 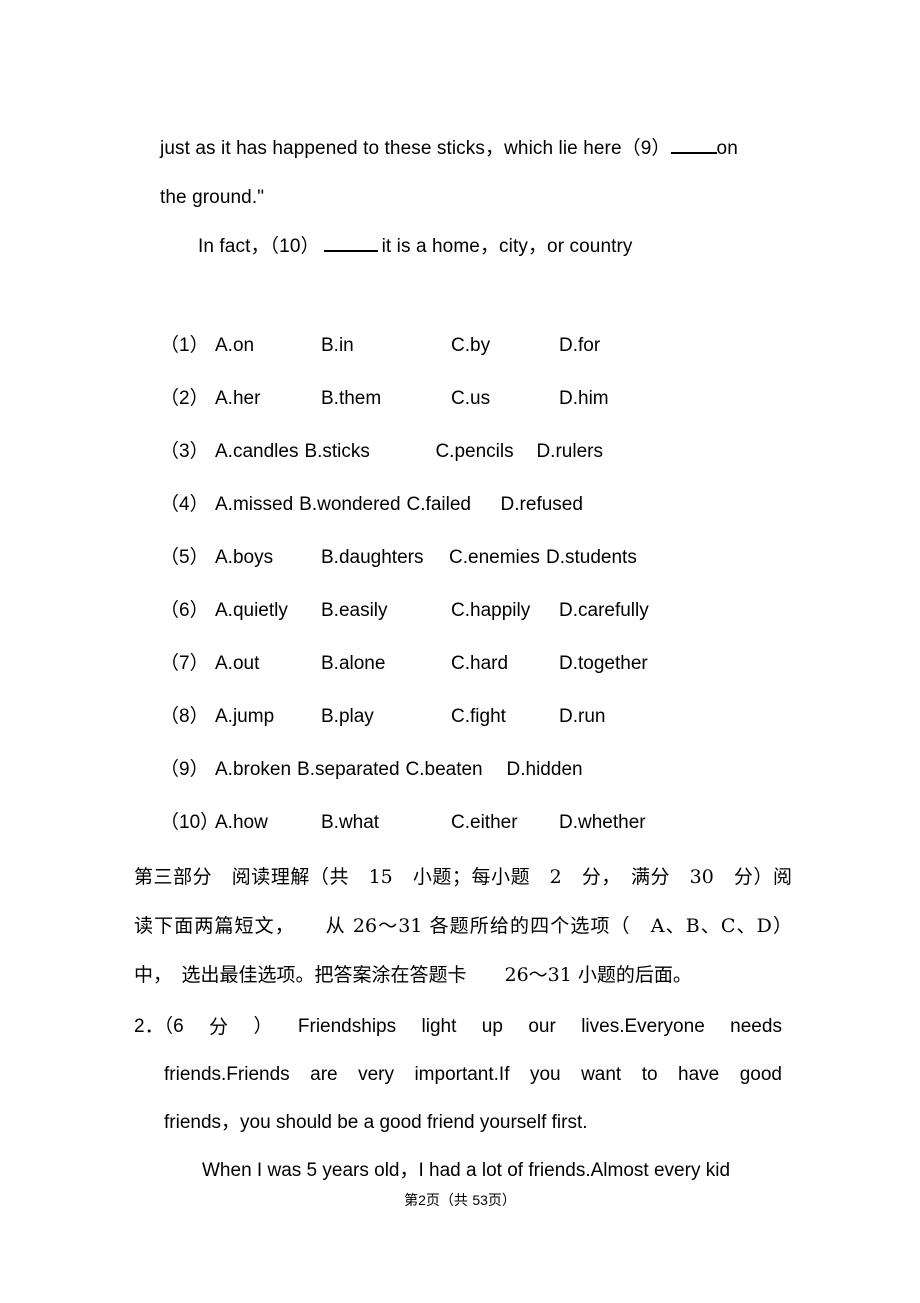 I want to click on word: friends.Friends, so click(x=227, y=1074).